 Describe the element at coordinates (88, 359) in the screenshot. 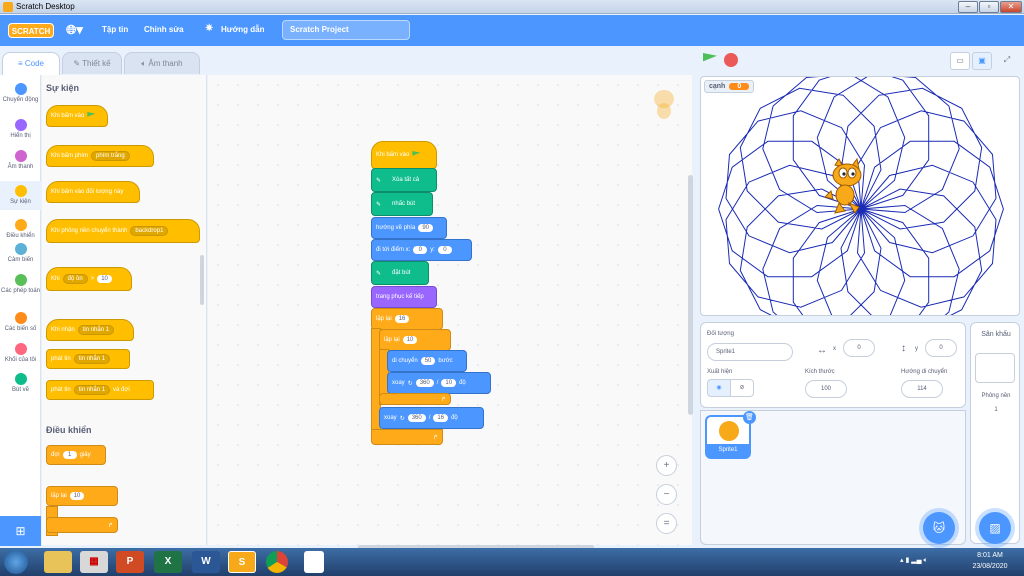

I see `block-broadcast: phát tin tin nhắn 1` at that location.